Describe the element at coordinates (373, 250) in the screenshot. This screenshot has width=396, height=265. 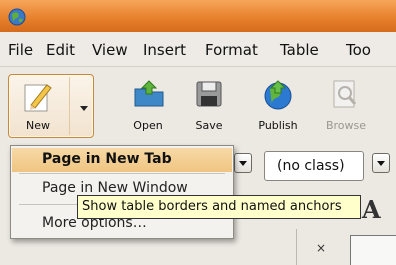
I see `table-cell` at that location.